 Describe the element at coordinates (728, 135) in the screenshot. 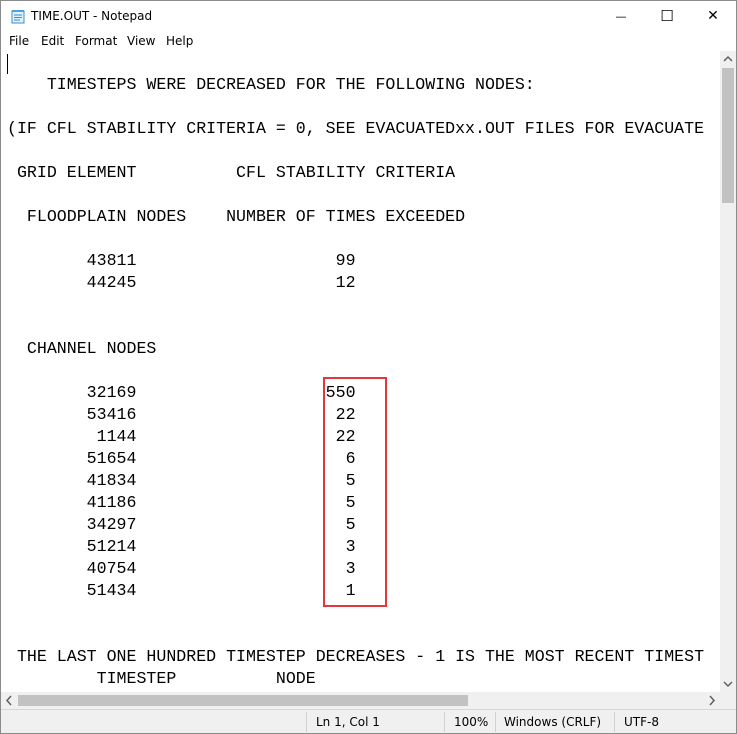

I see `vertical-scroll-thumb` at that location.